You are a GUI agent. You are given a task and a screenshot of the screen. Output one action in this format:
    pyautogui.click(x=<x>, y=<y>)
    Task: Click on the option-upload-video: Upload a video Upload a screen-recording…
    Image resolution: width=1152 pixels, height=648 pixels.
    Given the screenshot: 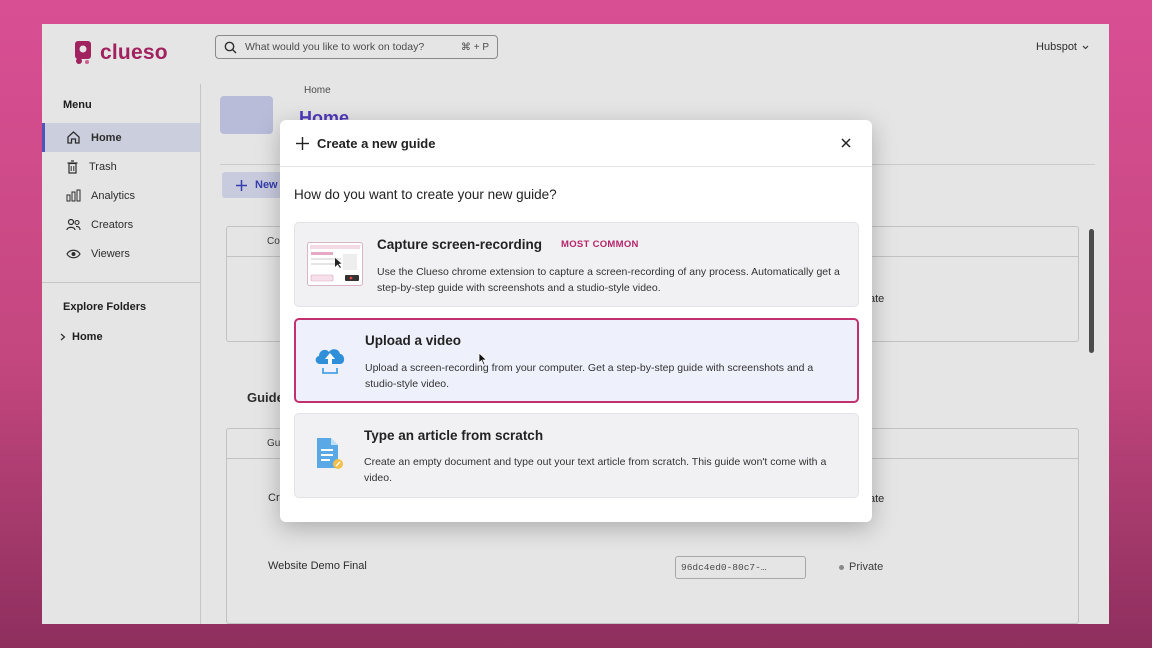 What is the action you would take?
    pyautogui.click(x=576, y=360)
    